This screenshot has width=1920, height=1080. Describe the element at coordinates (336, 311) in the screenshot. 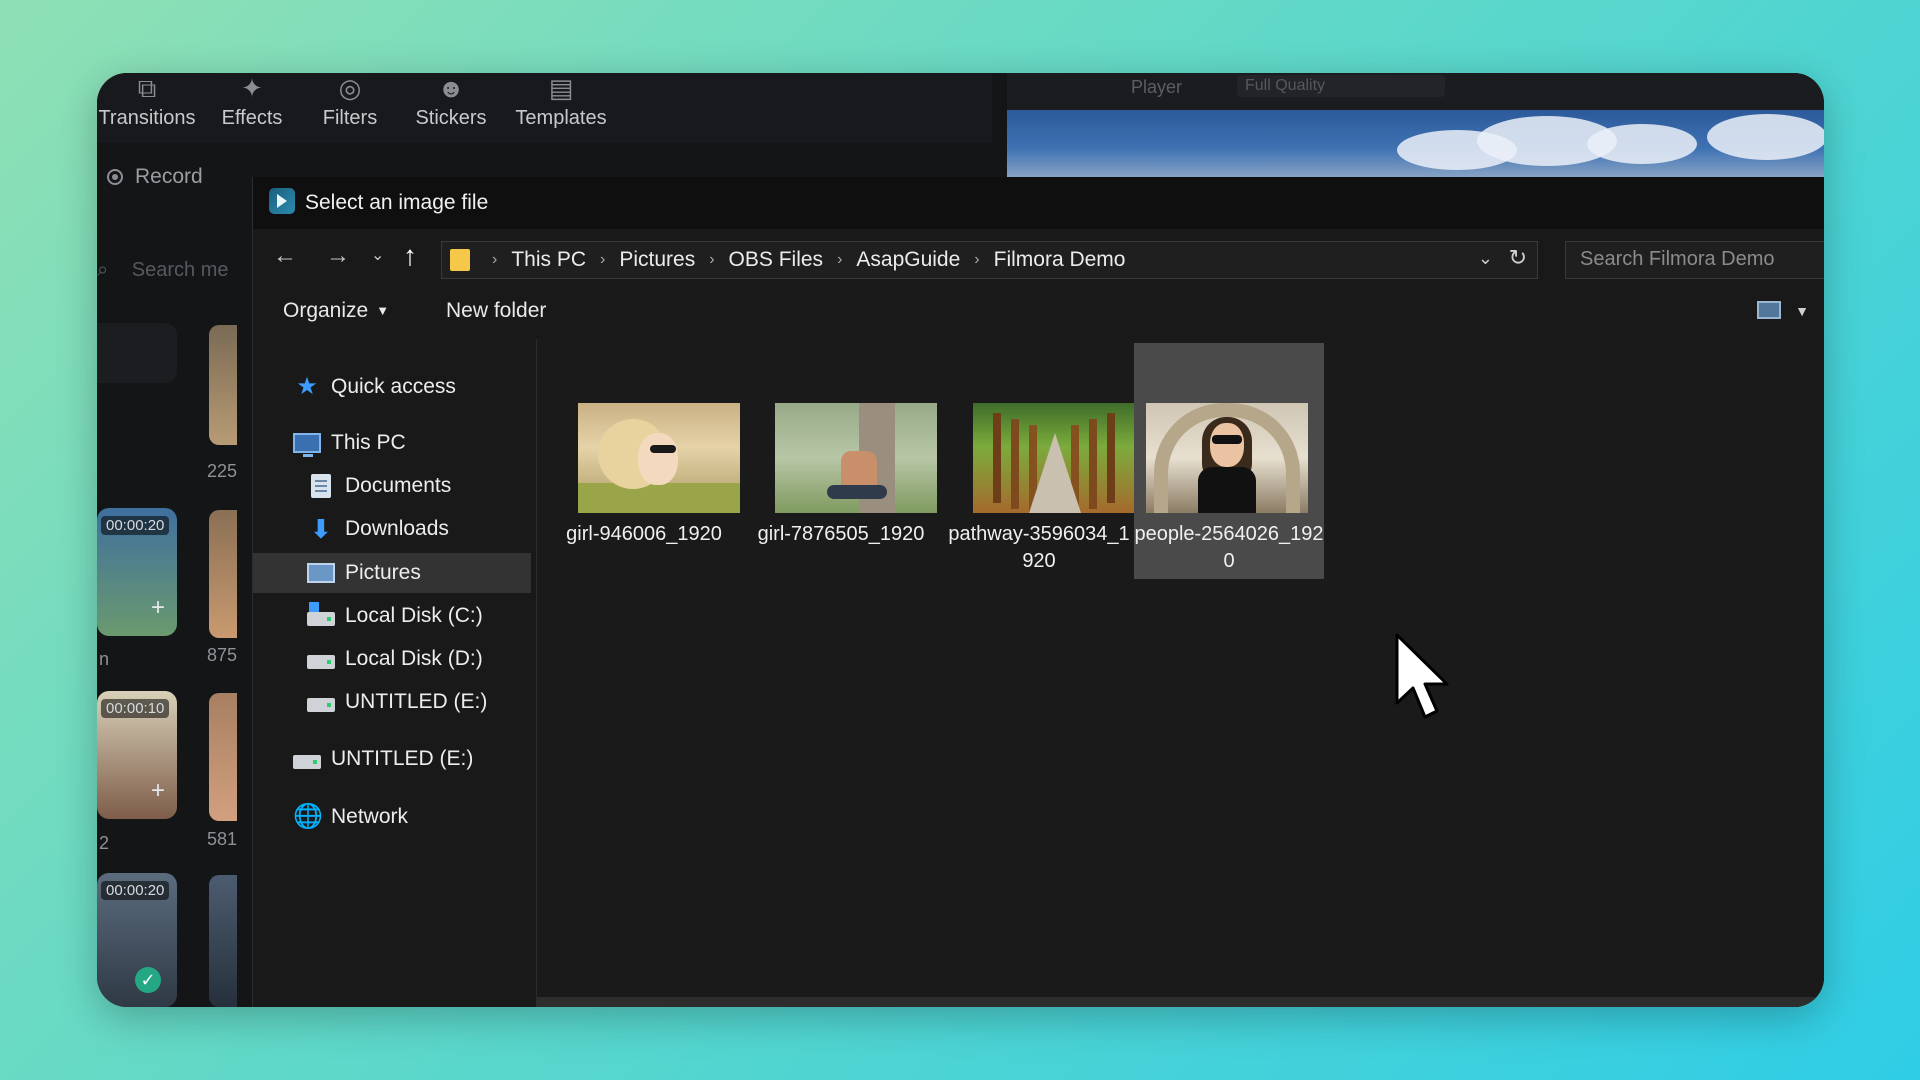

I see `organize-button: Organize ▼` at that location.